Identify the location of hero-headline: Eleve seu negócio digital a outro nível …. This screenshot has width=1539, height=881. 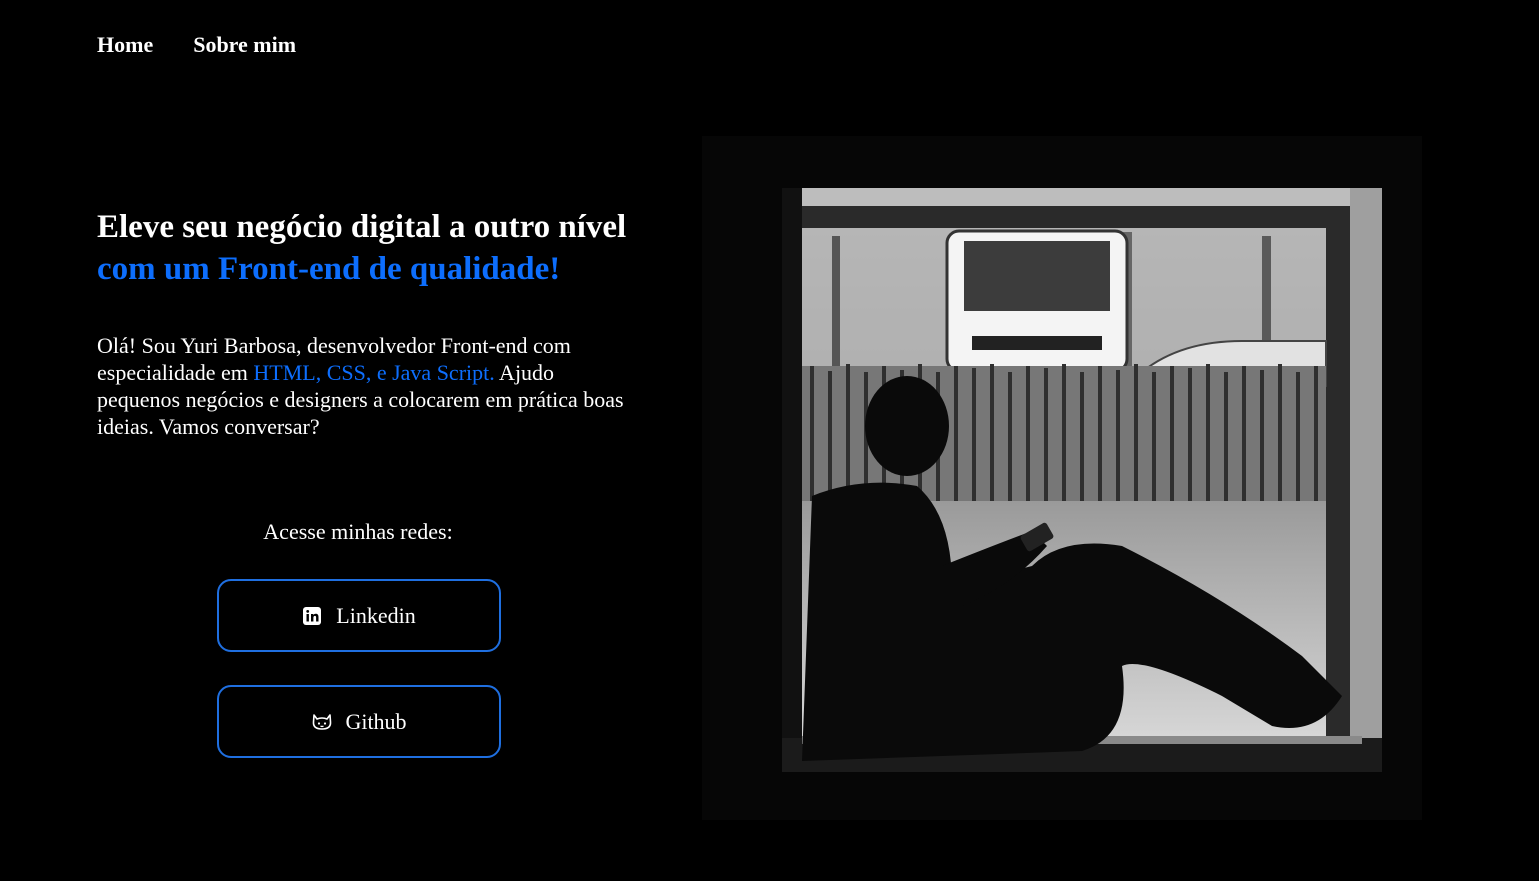
(362, 248).